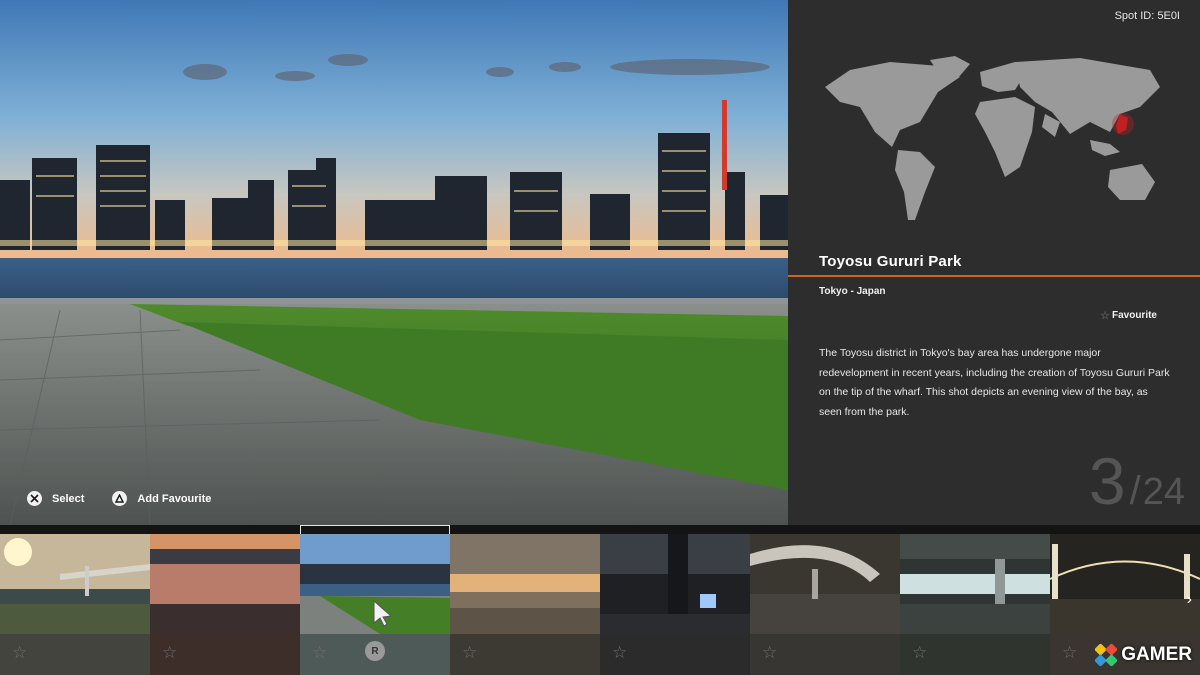 The image size is (1200, 675). Describe the element at coordinates (890, 261) in the screenshot. I see `place-name: Toyosu Gururi Park` at that location.